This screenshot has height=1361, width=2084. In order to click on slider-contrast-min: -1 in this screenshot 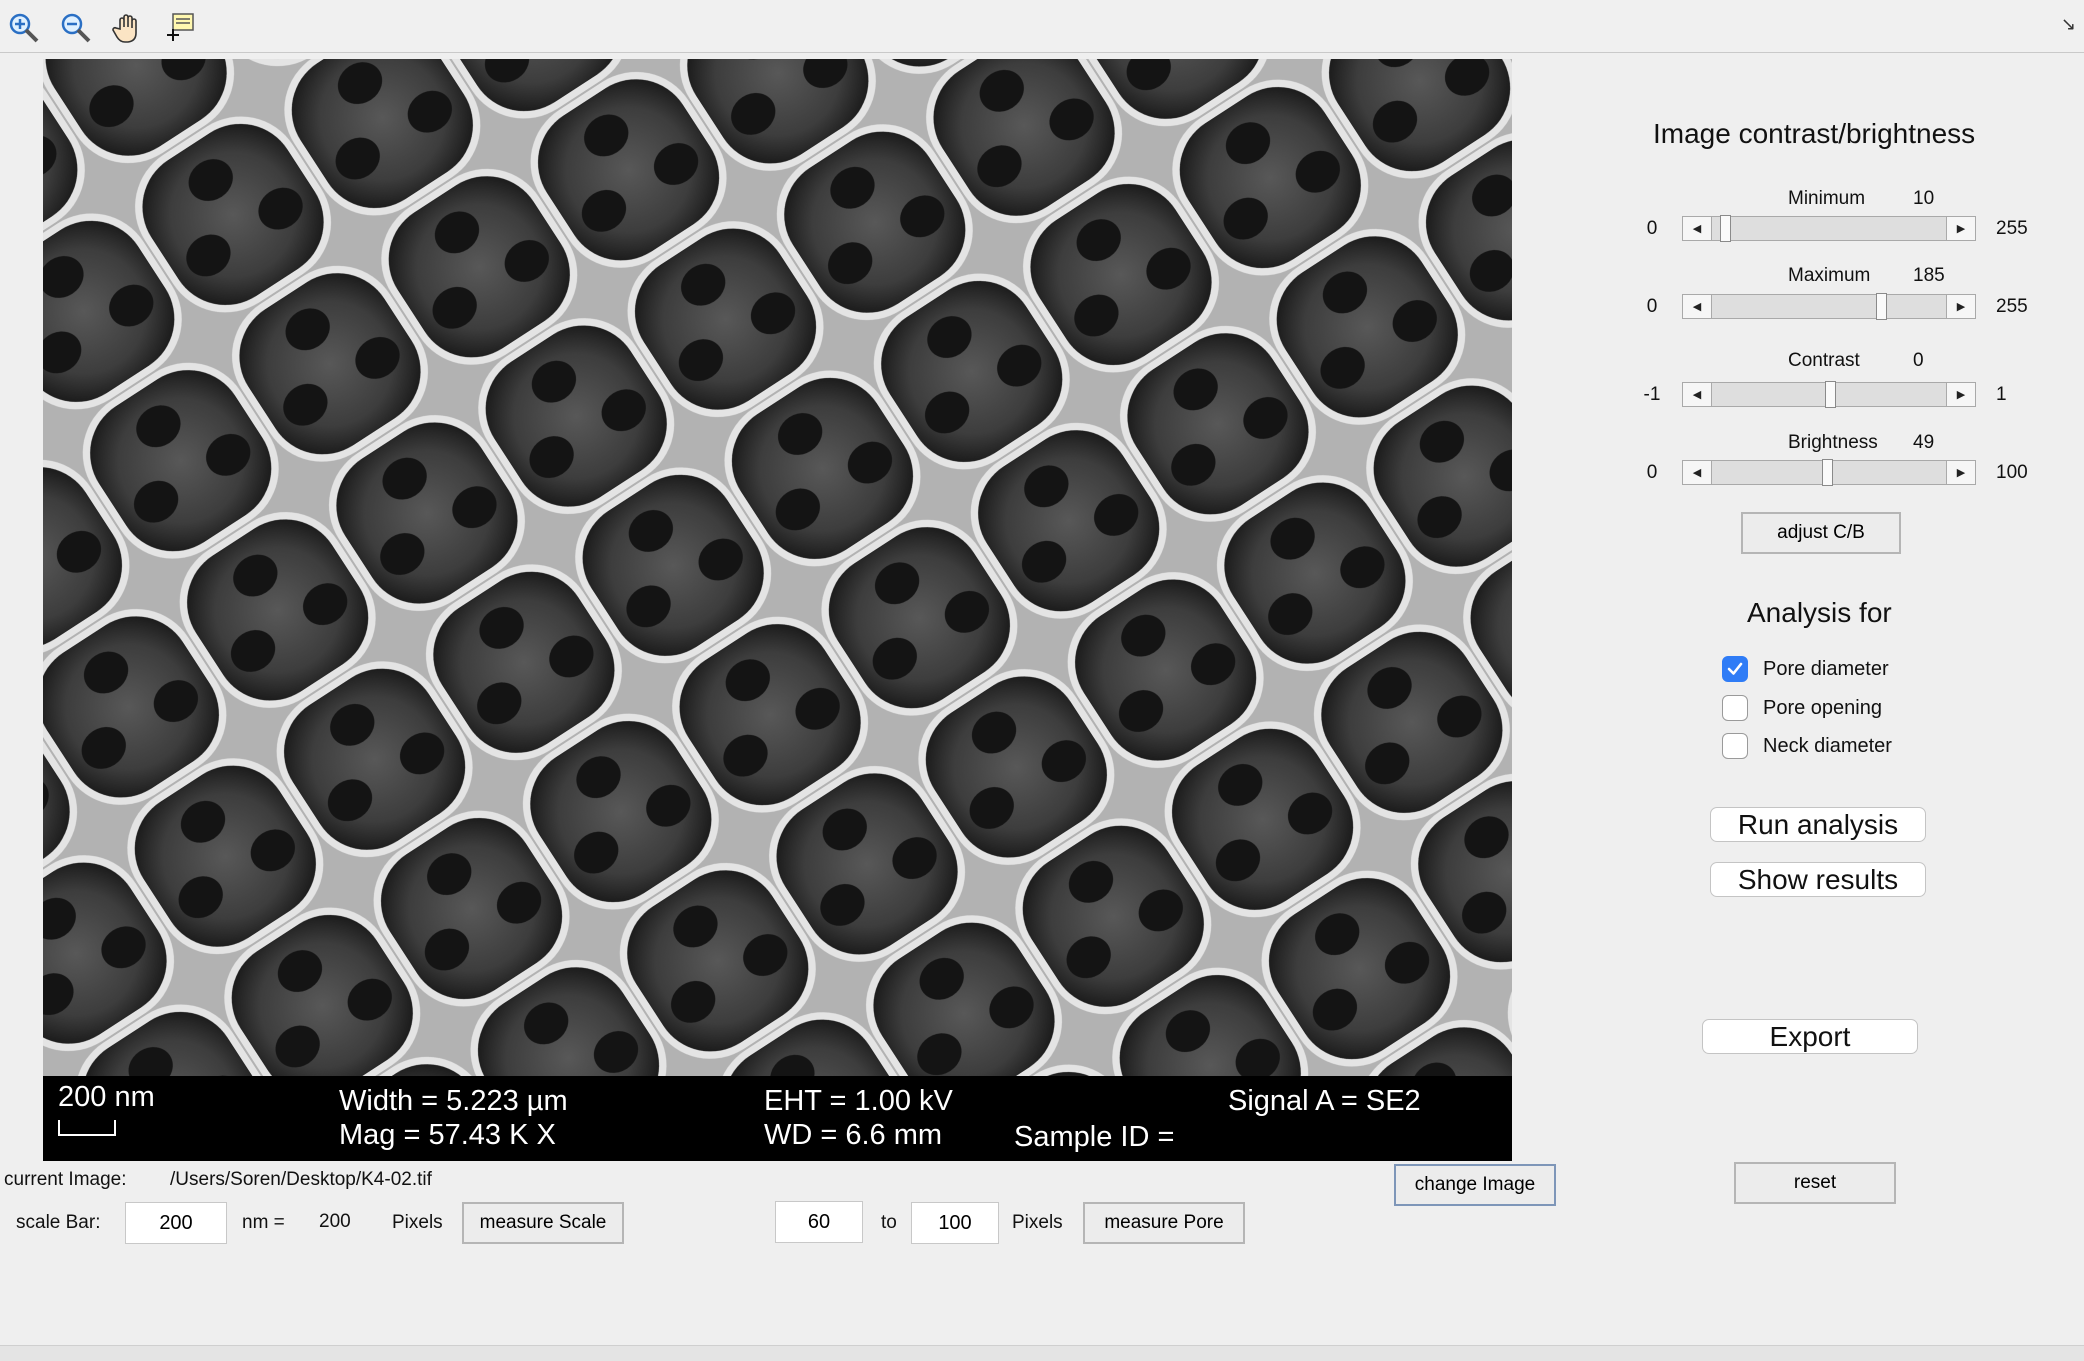, I will do `click(1652, 394)`.